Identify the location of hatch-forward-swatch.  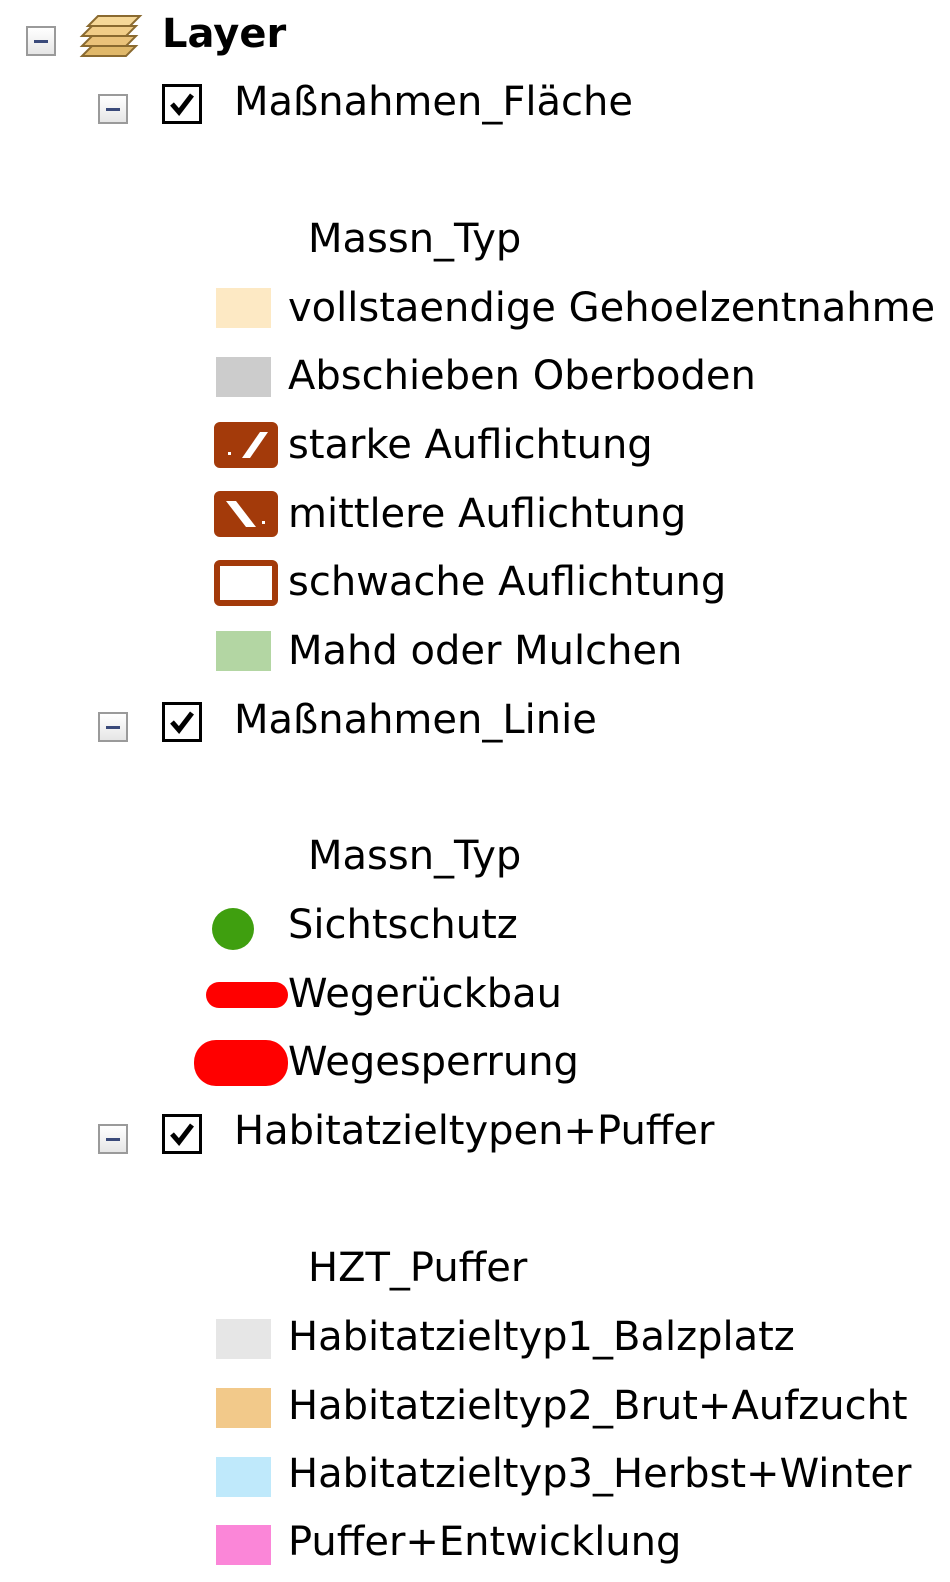
(246, 445).